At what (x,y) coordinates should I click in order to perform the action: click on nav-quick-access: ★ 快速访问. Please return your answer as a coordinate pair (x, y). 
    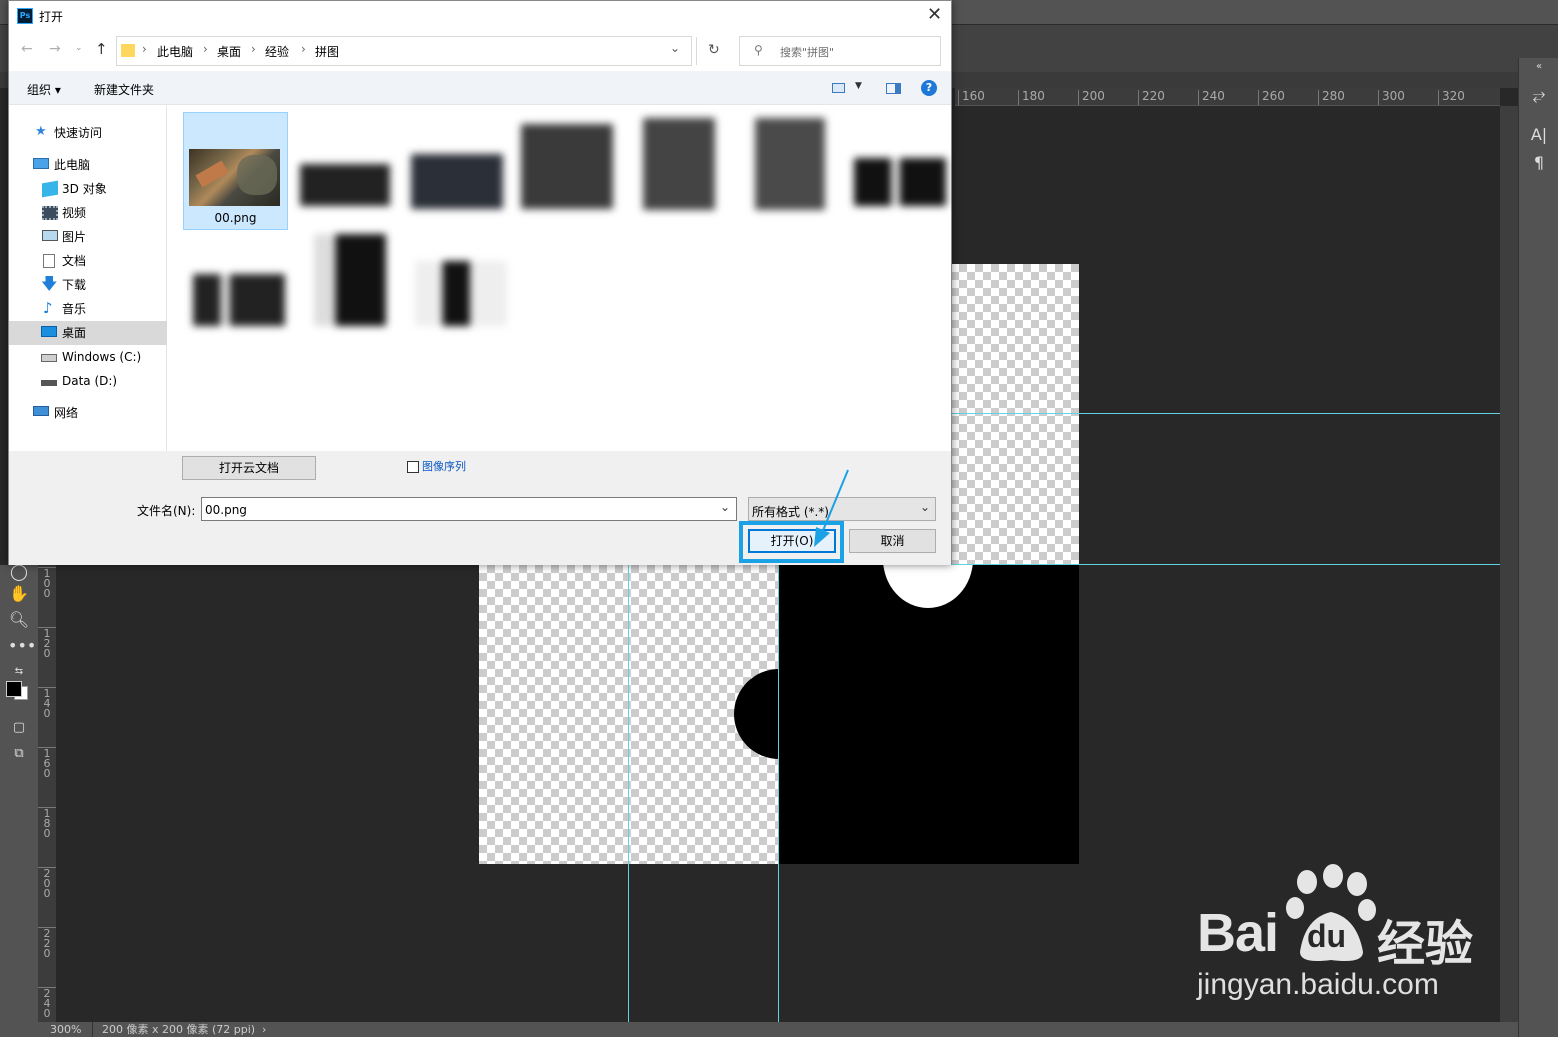
    Looking at the image, I should click on (88, 133).